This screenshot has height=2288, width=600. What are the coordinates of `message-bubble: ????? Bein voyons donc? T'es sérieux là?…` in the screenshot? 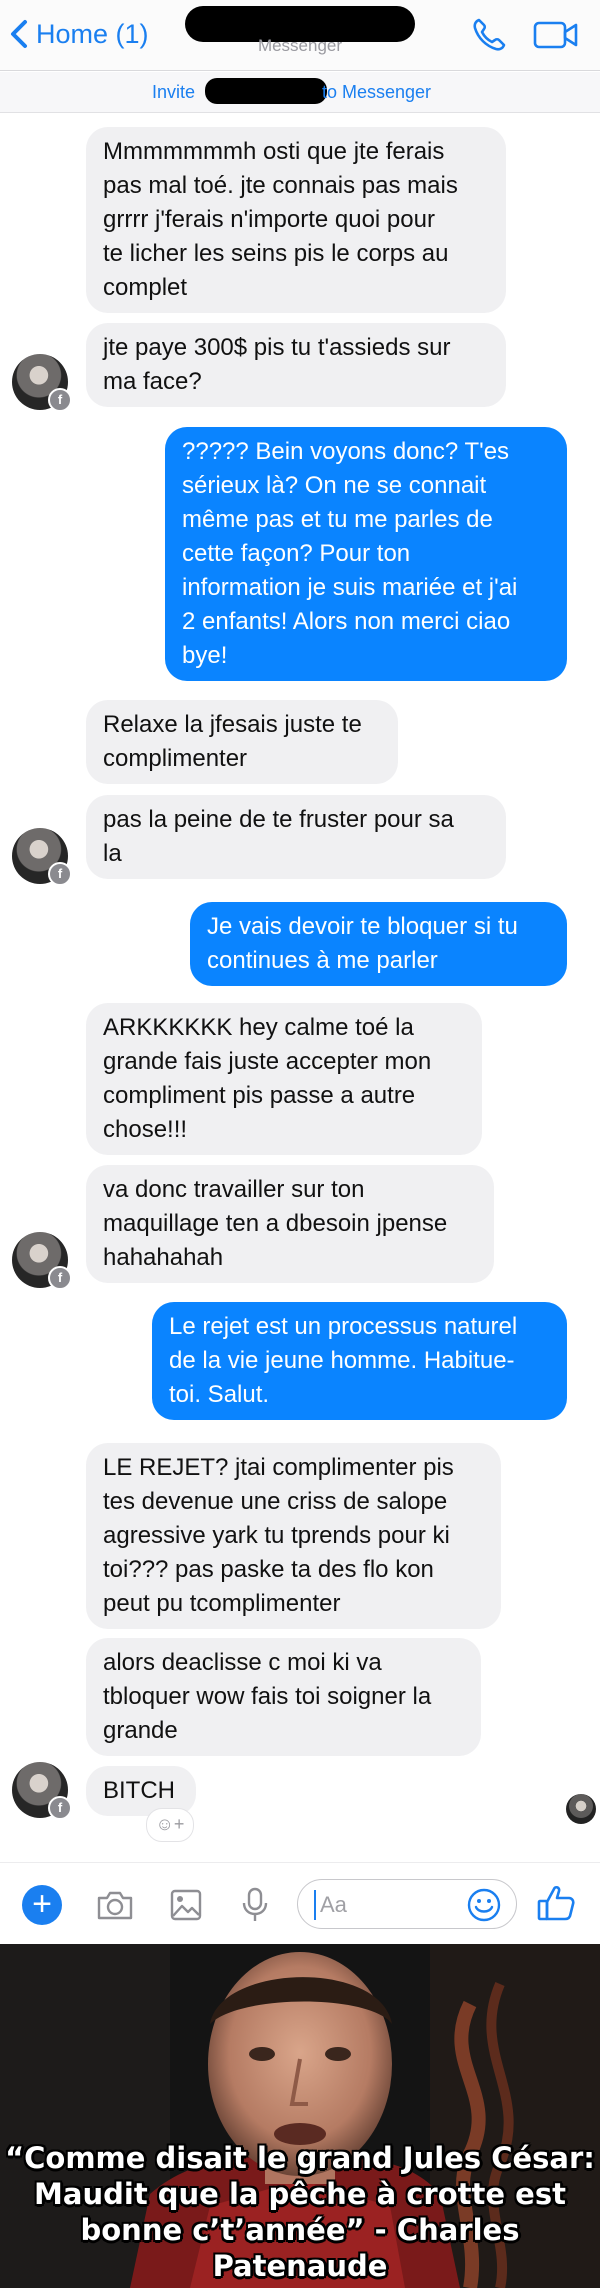 It's located at (366, 554).